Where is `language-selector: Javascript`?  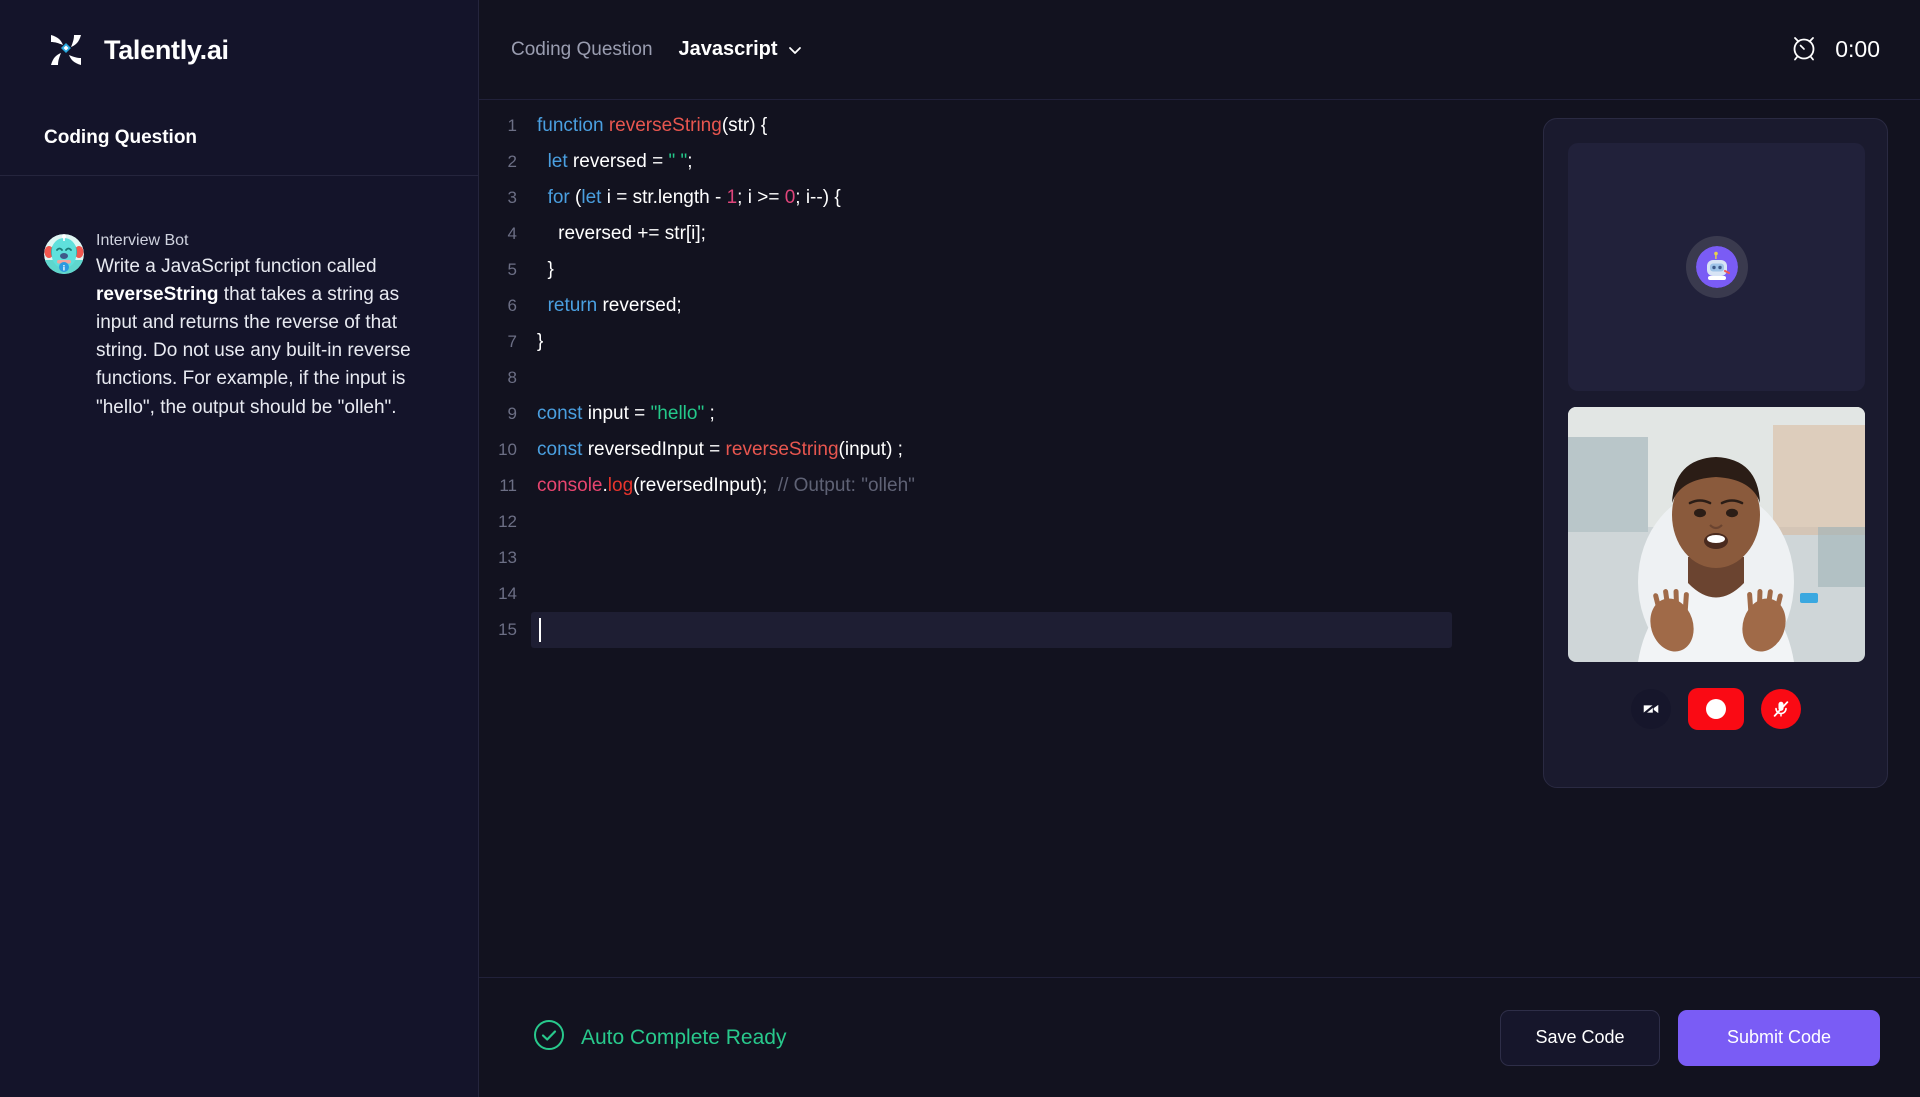 language-selector: Javascript is located at coordinates (741, 49).